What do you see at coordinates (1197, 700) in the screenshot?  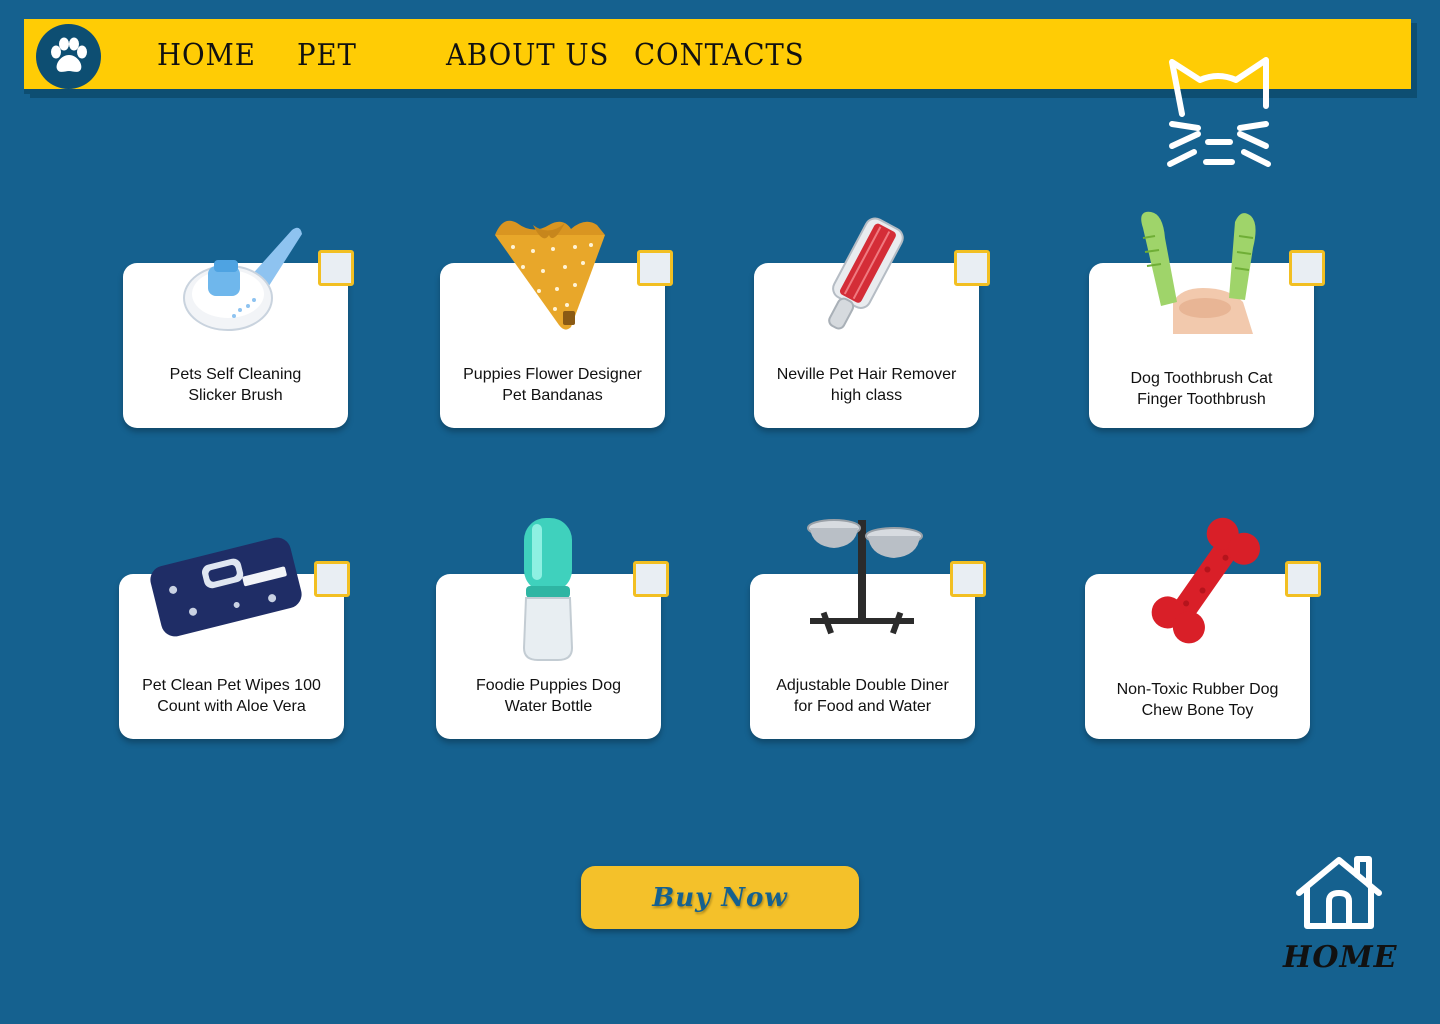 I see `product-label: Non-Toxic Rubber Dog Chew Bone Toy` at bounding box center [1197, 700].